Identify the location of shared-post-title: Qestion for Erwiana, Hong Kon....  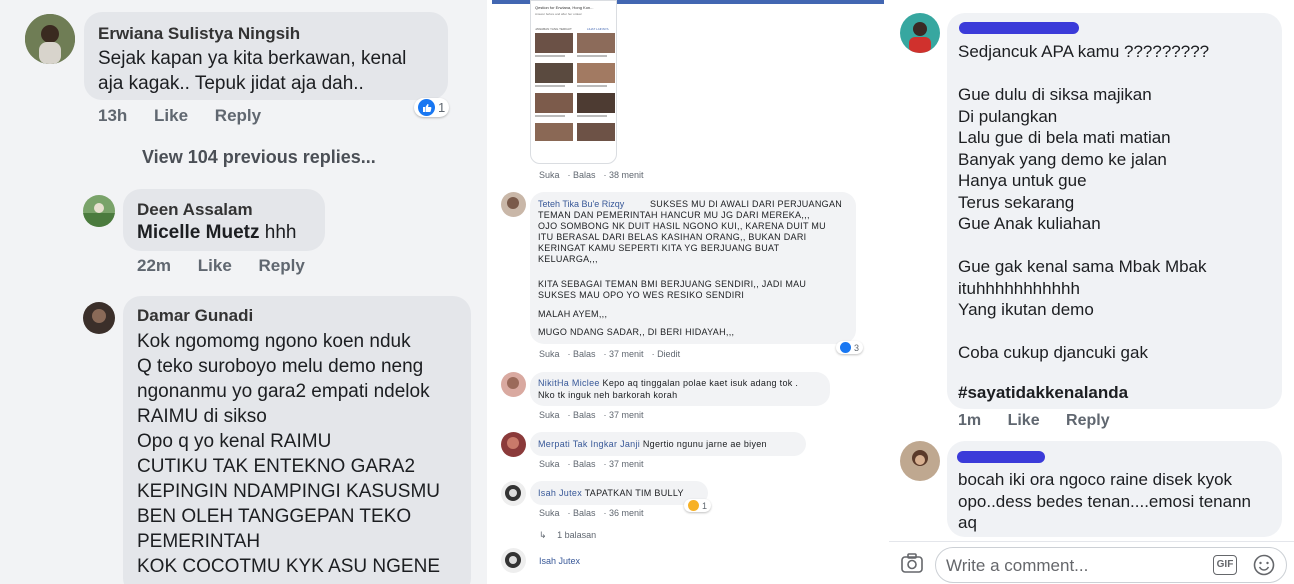
(564, 7).